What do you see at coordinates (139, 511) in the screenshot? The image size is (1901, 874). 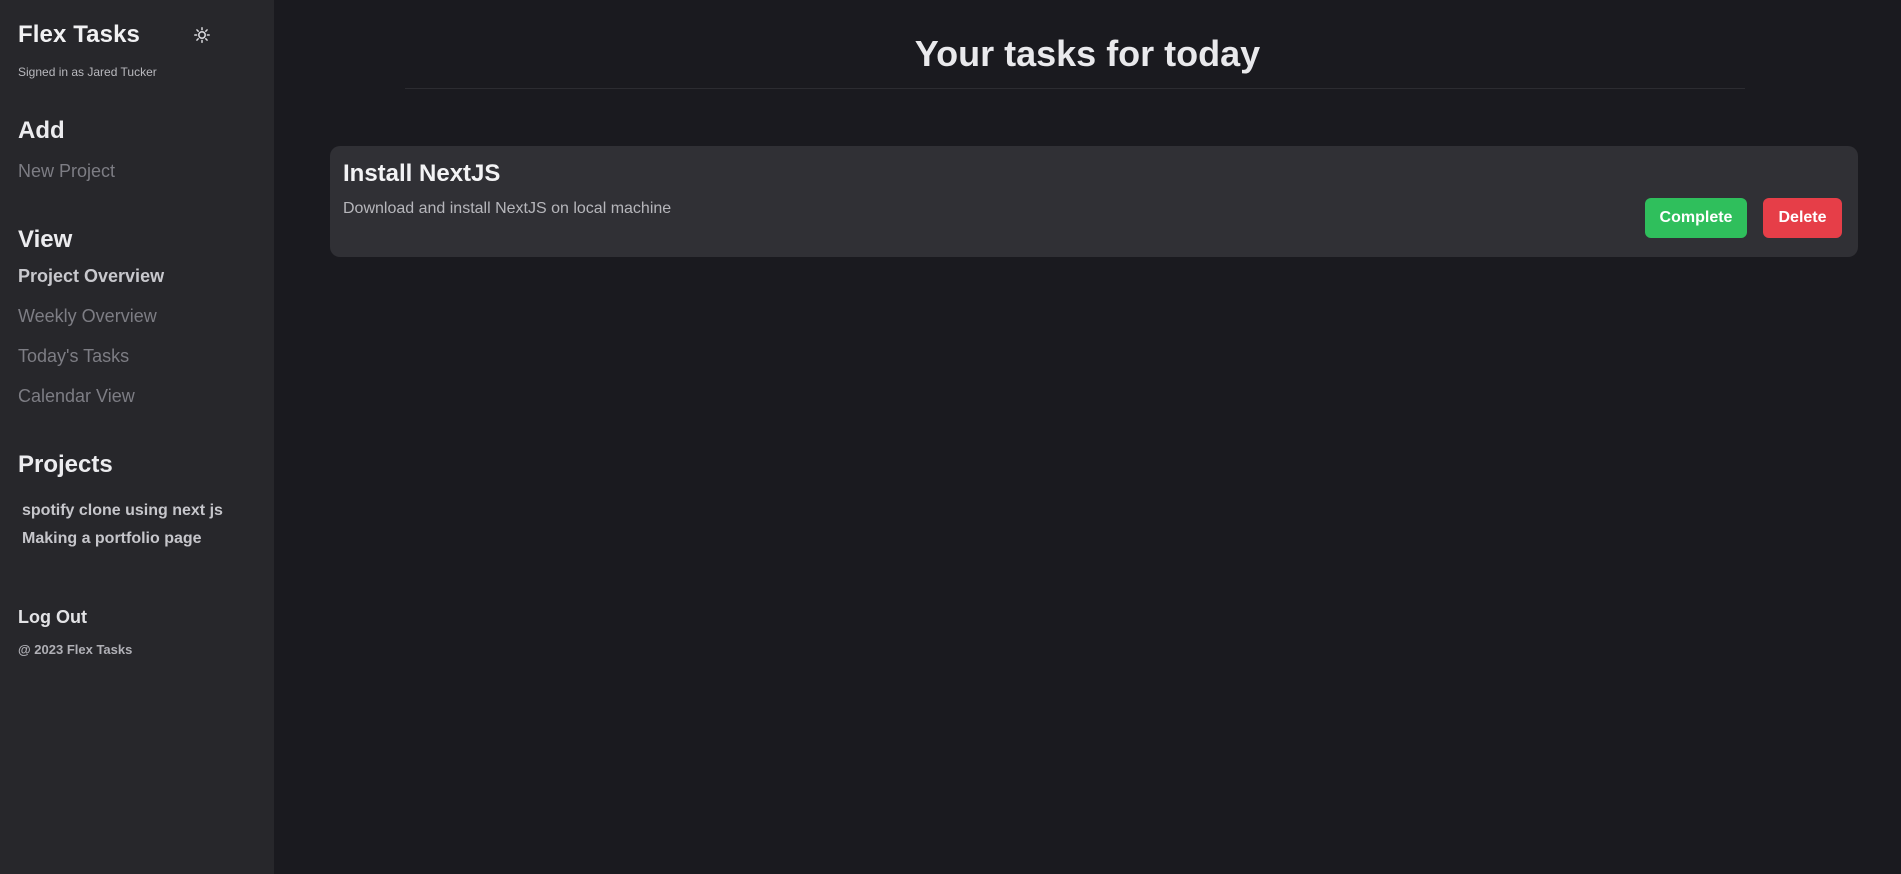 I see `project-item: spotify clone using next js` at bounding box center [139, 511].